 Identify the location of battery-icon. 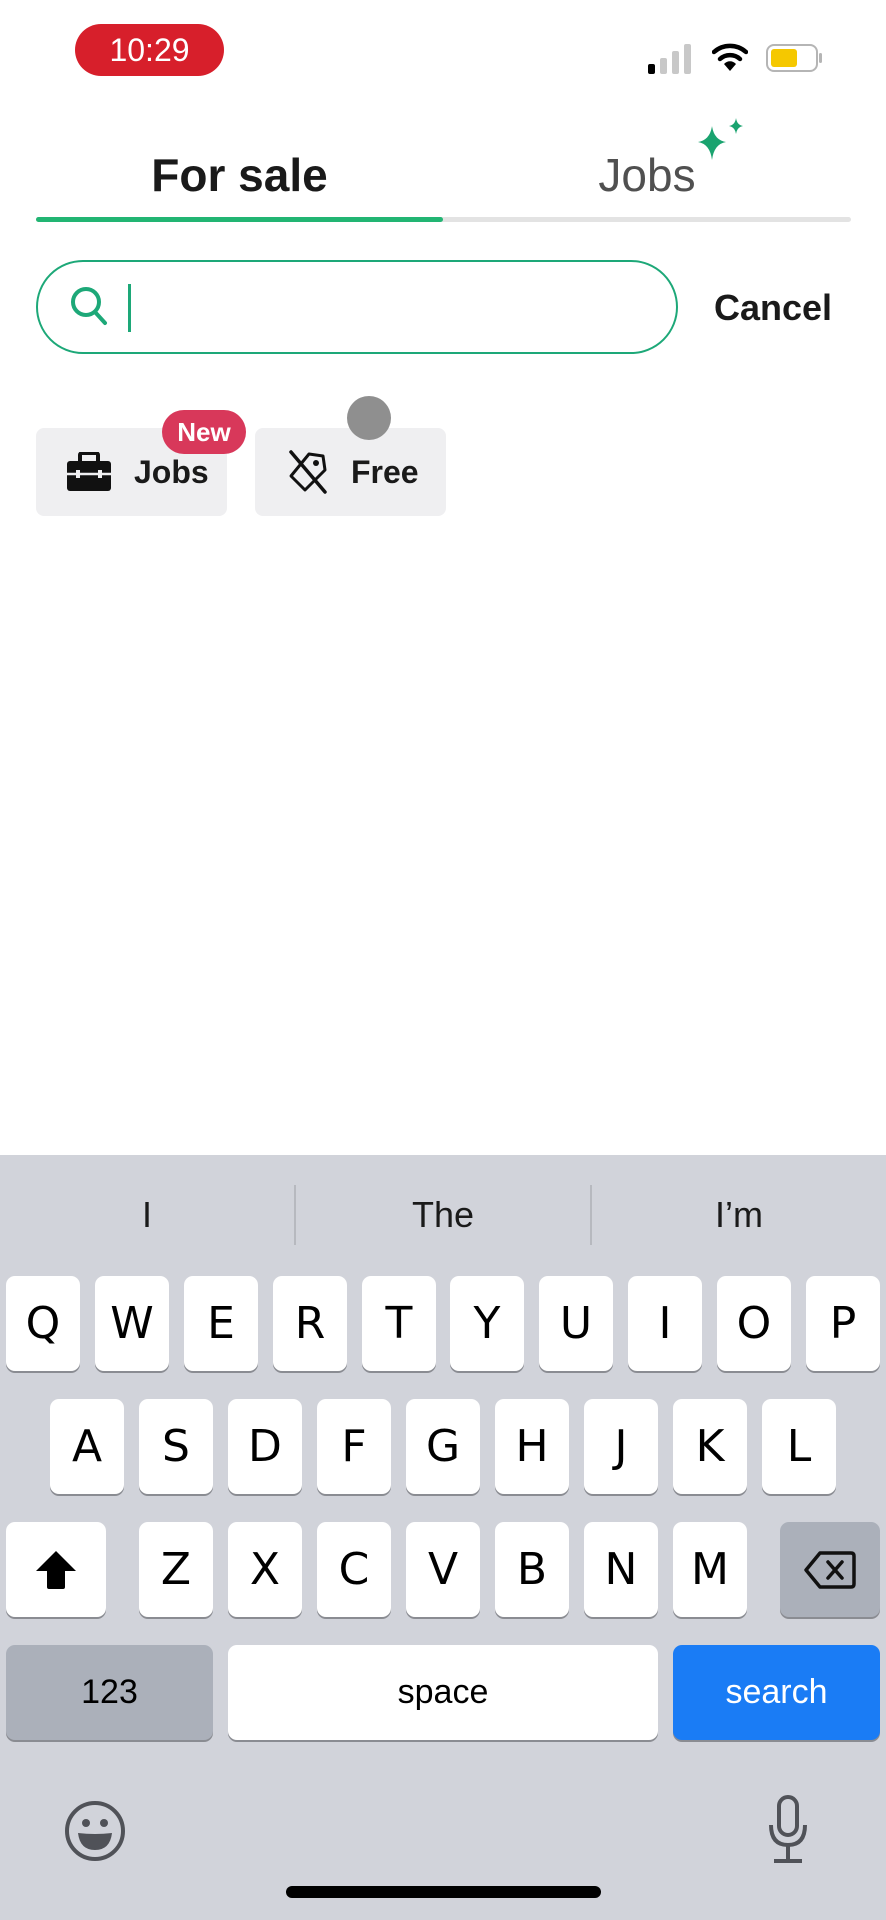
(794, 58).